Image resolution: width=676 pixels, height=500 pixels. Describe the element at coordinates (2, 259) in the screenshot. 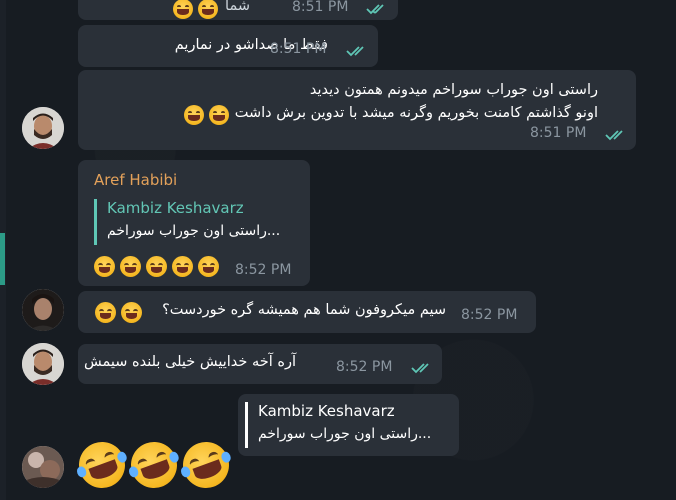

I see `sidebar-scroll-indicator` at that location.